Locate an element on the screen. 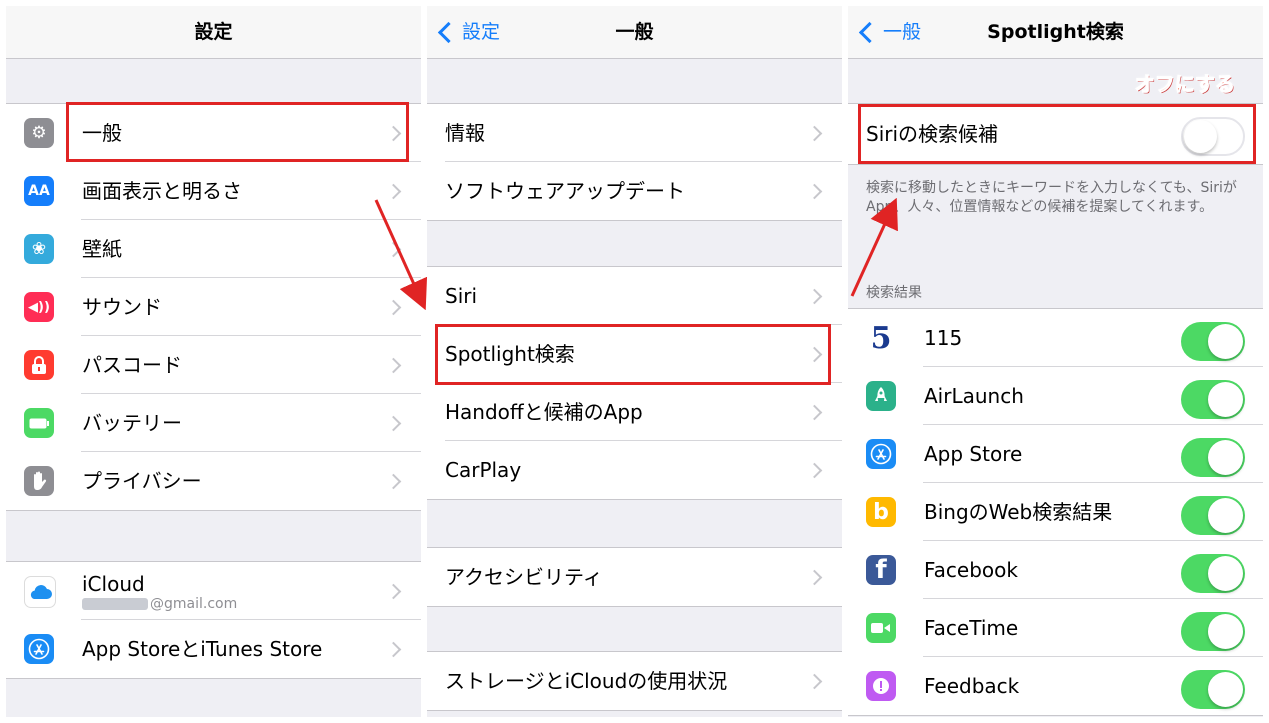  result-item-facetime: FaceTime is located at coordinates (1055, 628).